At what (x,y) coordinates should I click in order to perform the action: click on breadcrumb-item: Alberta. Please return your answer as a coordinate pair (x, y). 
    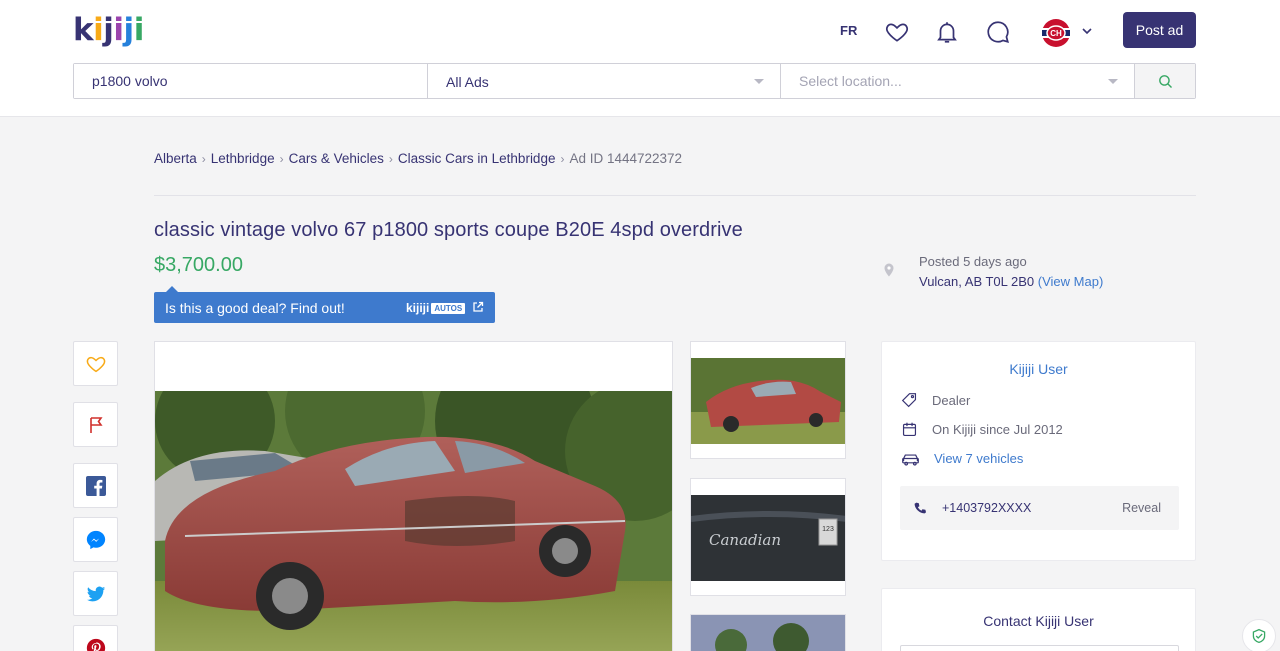
    Looking at the image, I should click on (175, 158).